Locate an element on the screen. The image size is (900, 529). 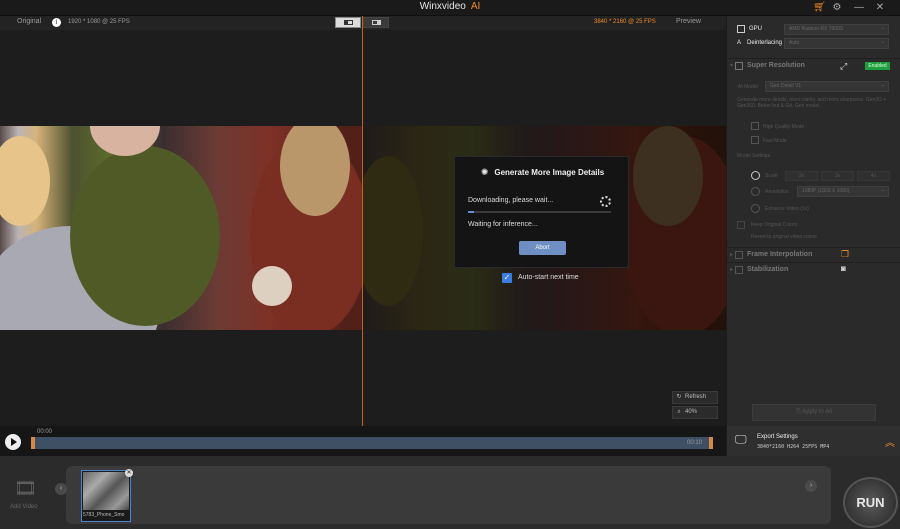
fast-mode-checkbox is located at coordinates (755, 140).